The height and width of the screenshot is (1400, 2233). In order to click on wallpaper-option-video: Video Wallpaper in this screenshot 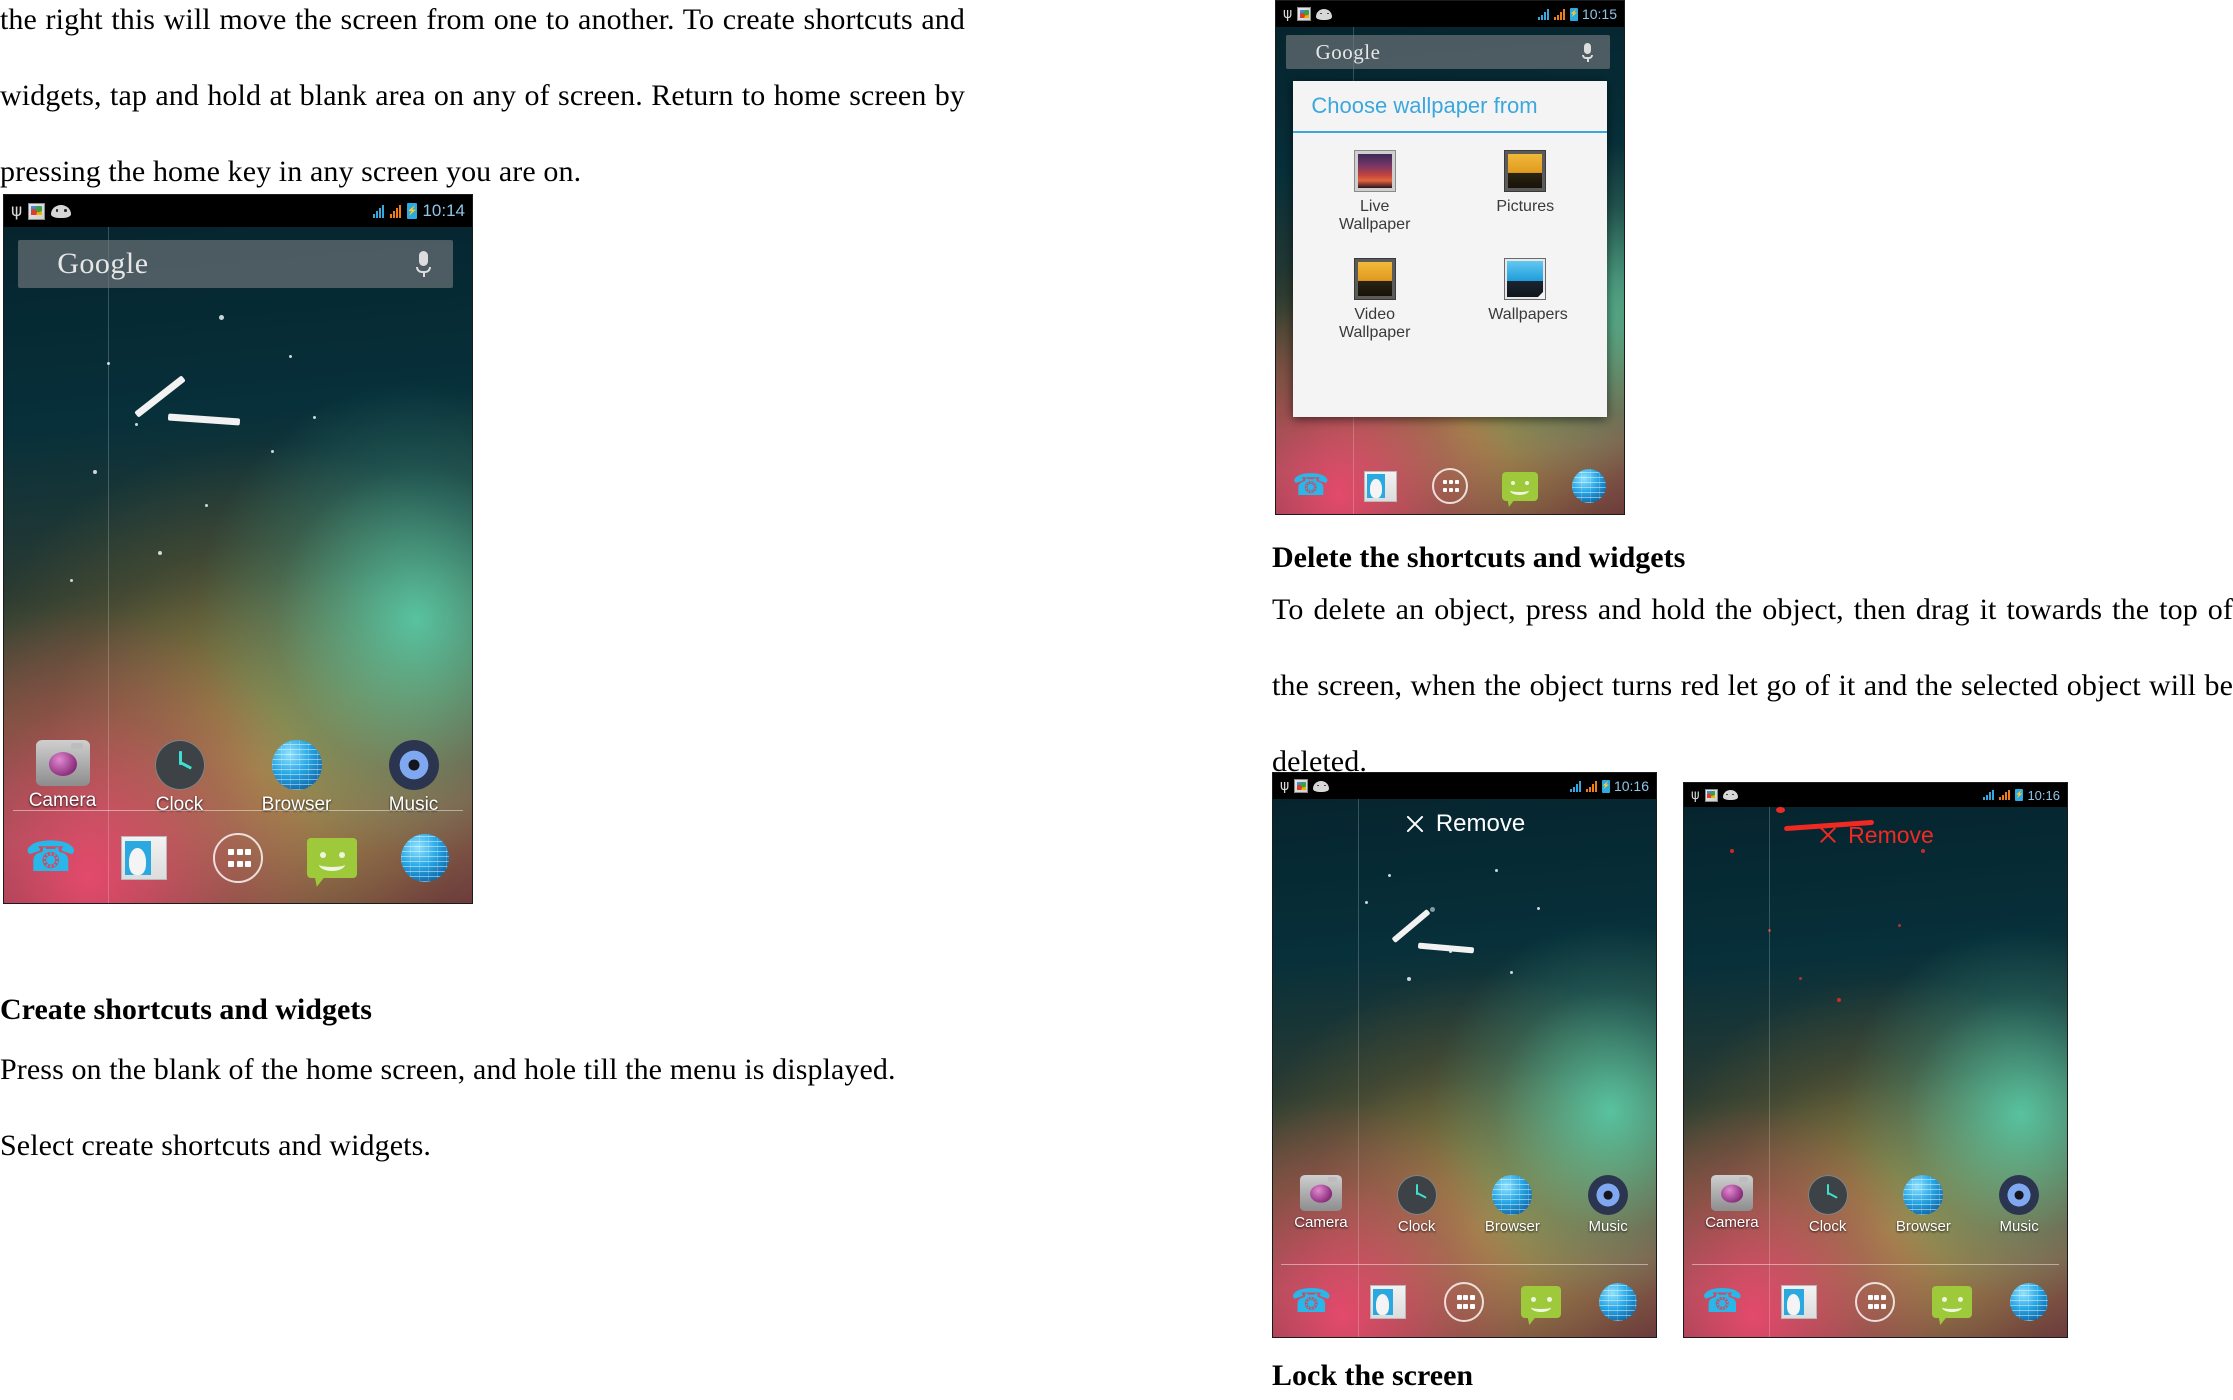, I will do `click(1374, 300)`.